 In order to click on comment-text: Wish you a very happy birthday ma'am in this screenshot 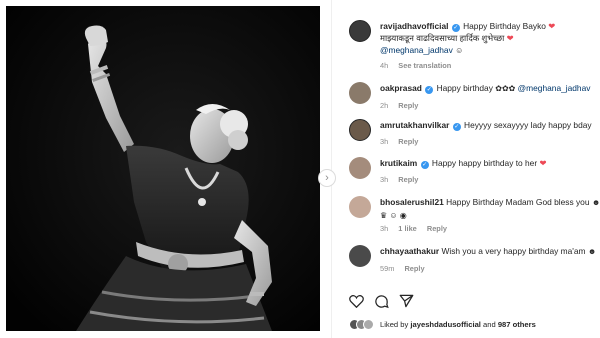, I will do `click(513, 251)`.